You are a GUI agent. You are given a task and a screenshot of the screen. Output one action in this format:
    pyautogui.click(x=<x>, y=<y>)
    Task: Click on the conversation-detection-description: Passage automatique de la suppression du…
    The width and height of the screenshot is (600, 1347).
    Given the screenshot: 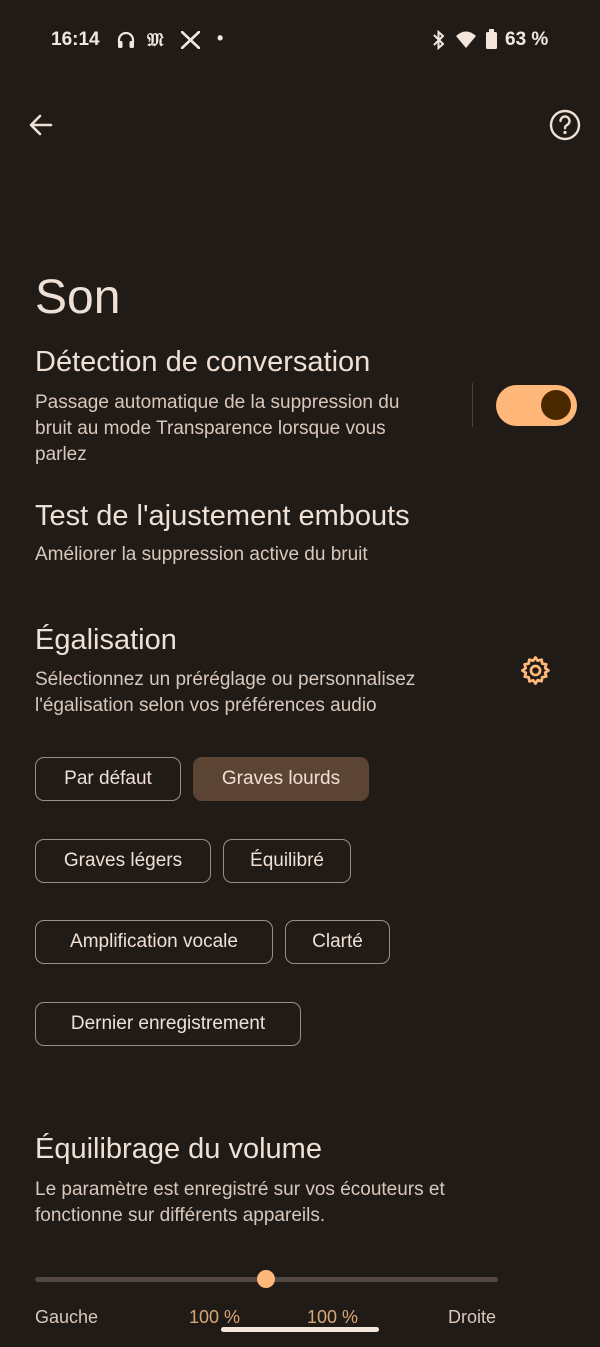 What is the action you would take?
    pyautogui.click(x=217, y=428)
    